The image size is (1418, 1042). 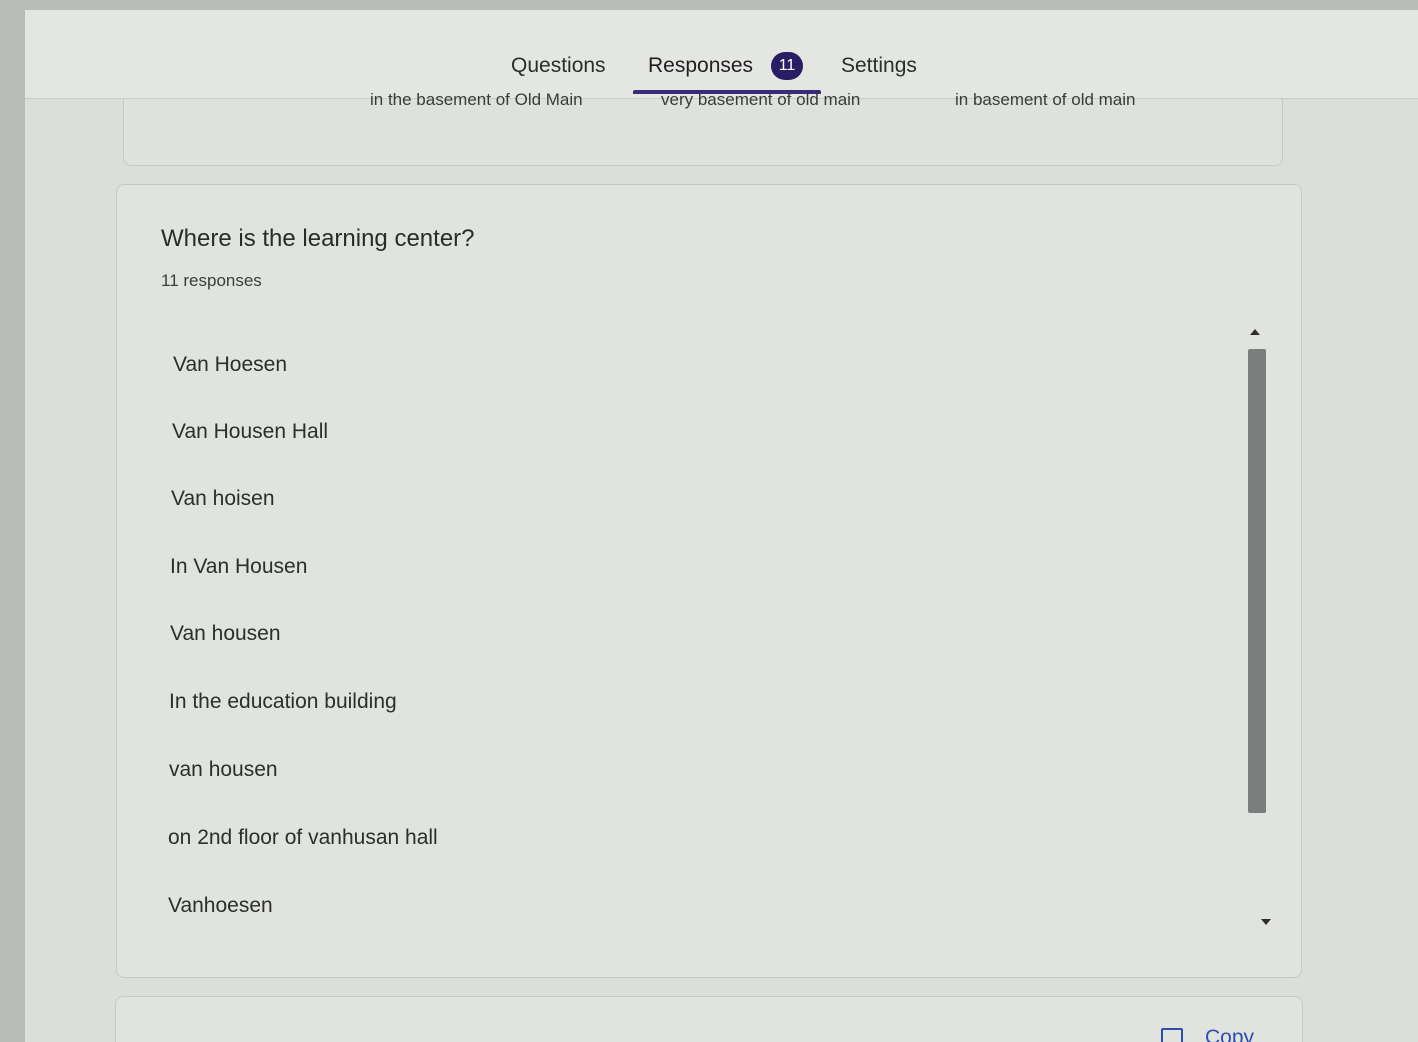 I want to click on list-item: Van Housen Hall, so click(x=250, y=431).